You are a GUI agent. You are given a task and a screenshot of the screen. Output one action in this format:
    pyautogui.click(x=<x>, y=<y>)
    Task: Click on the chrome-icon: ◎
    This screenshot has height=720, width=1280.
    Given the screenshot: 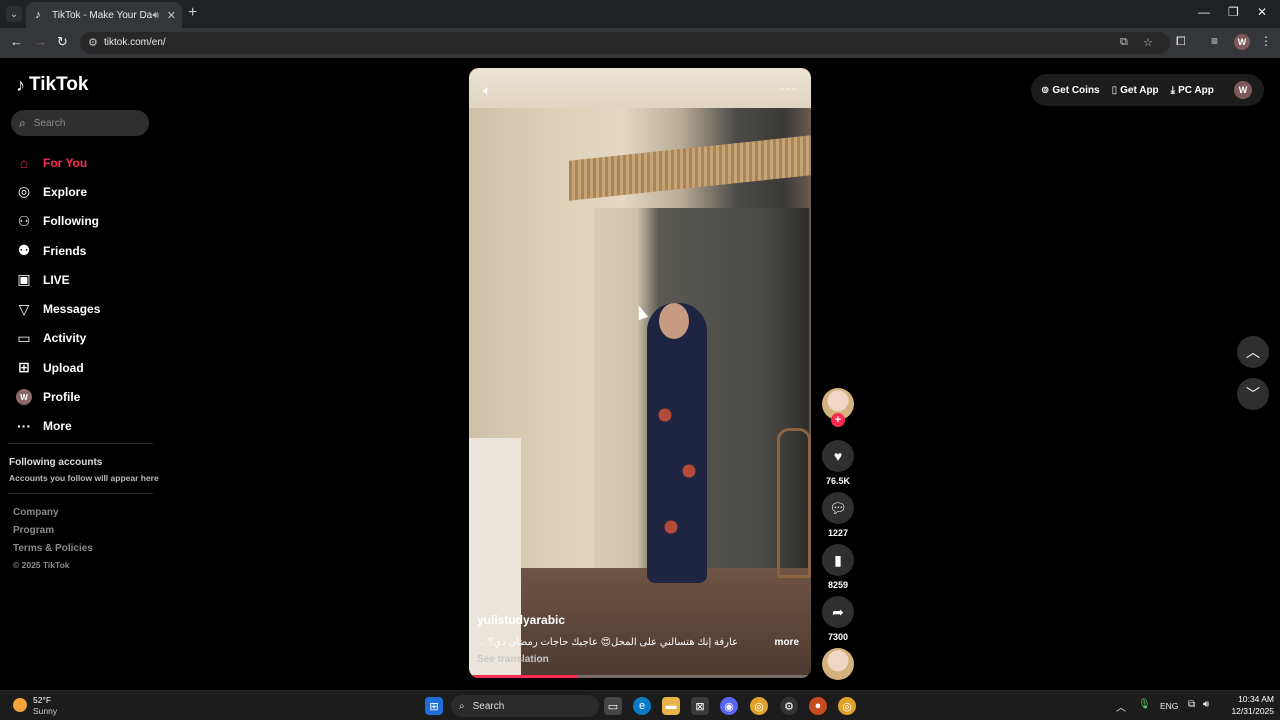 What is the action you would take?
    pyautogui.click(x=759, y=706)
    